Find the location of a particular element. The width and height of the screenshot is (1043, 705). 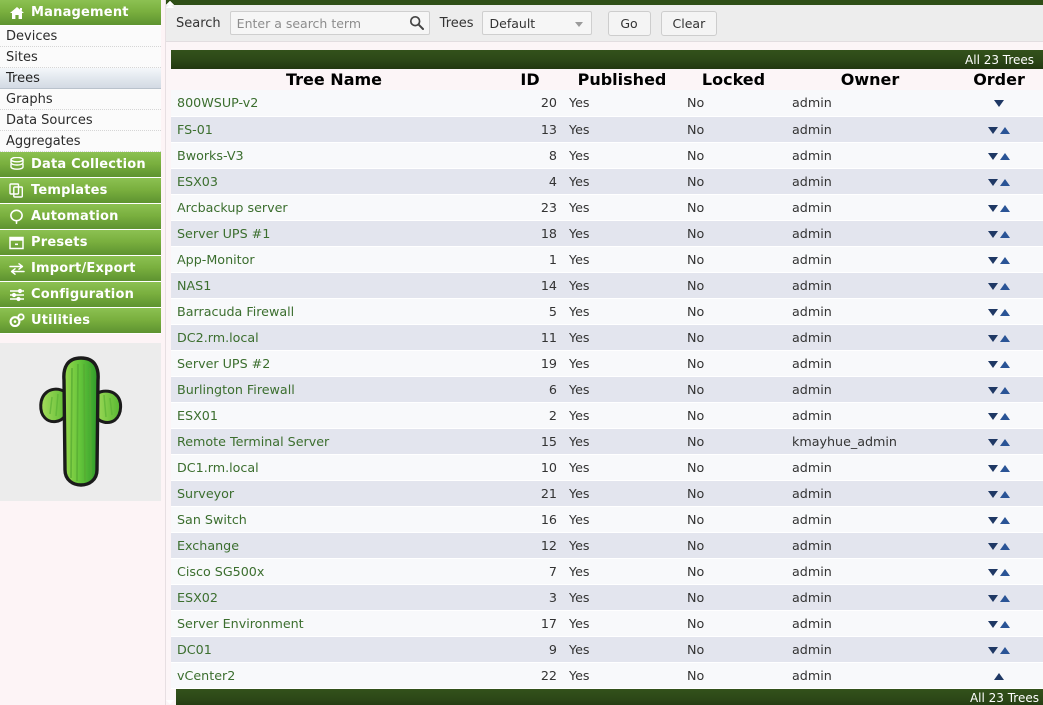

table-row: ESX02 3 Yes No admin is located at coordinates (607, 597).